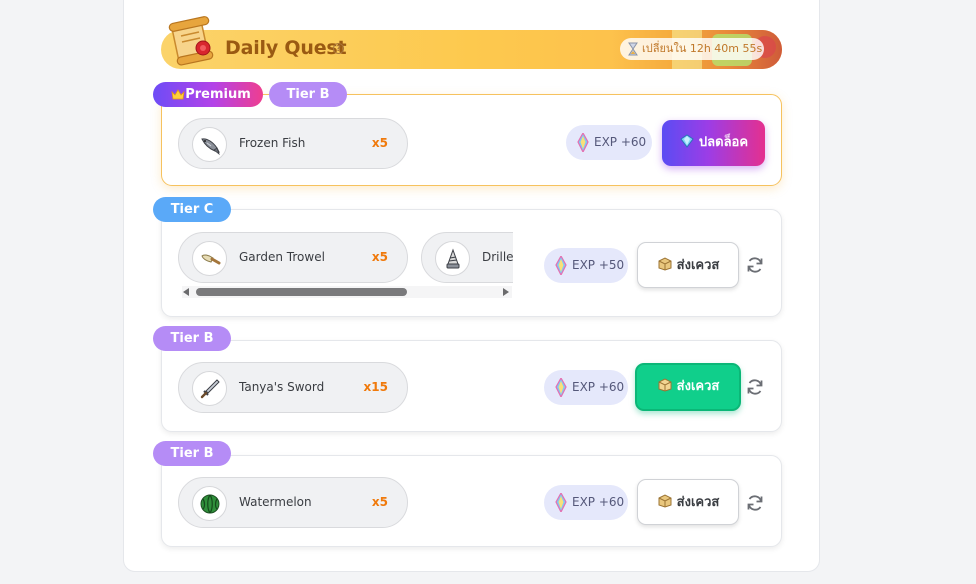 Image resolution: width=976 pixels, height=584 pixels. What do you see at coordinates (375, 387) in the screenshot?
I see `item-quantity: x15` at bounding box center [375, 387].